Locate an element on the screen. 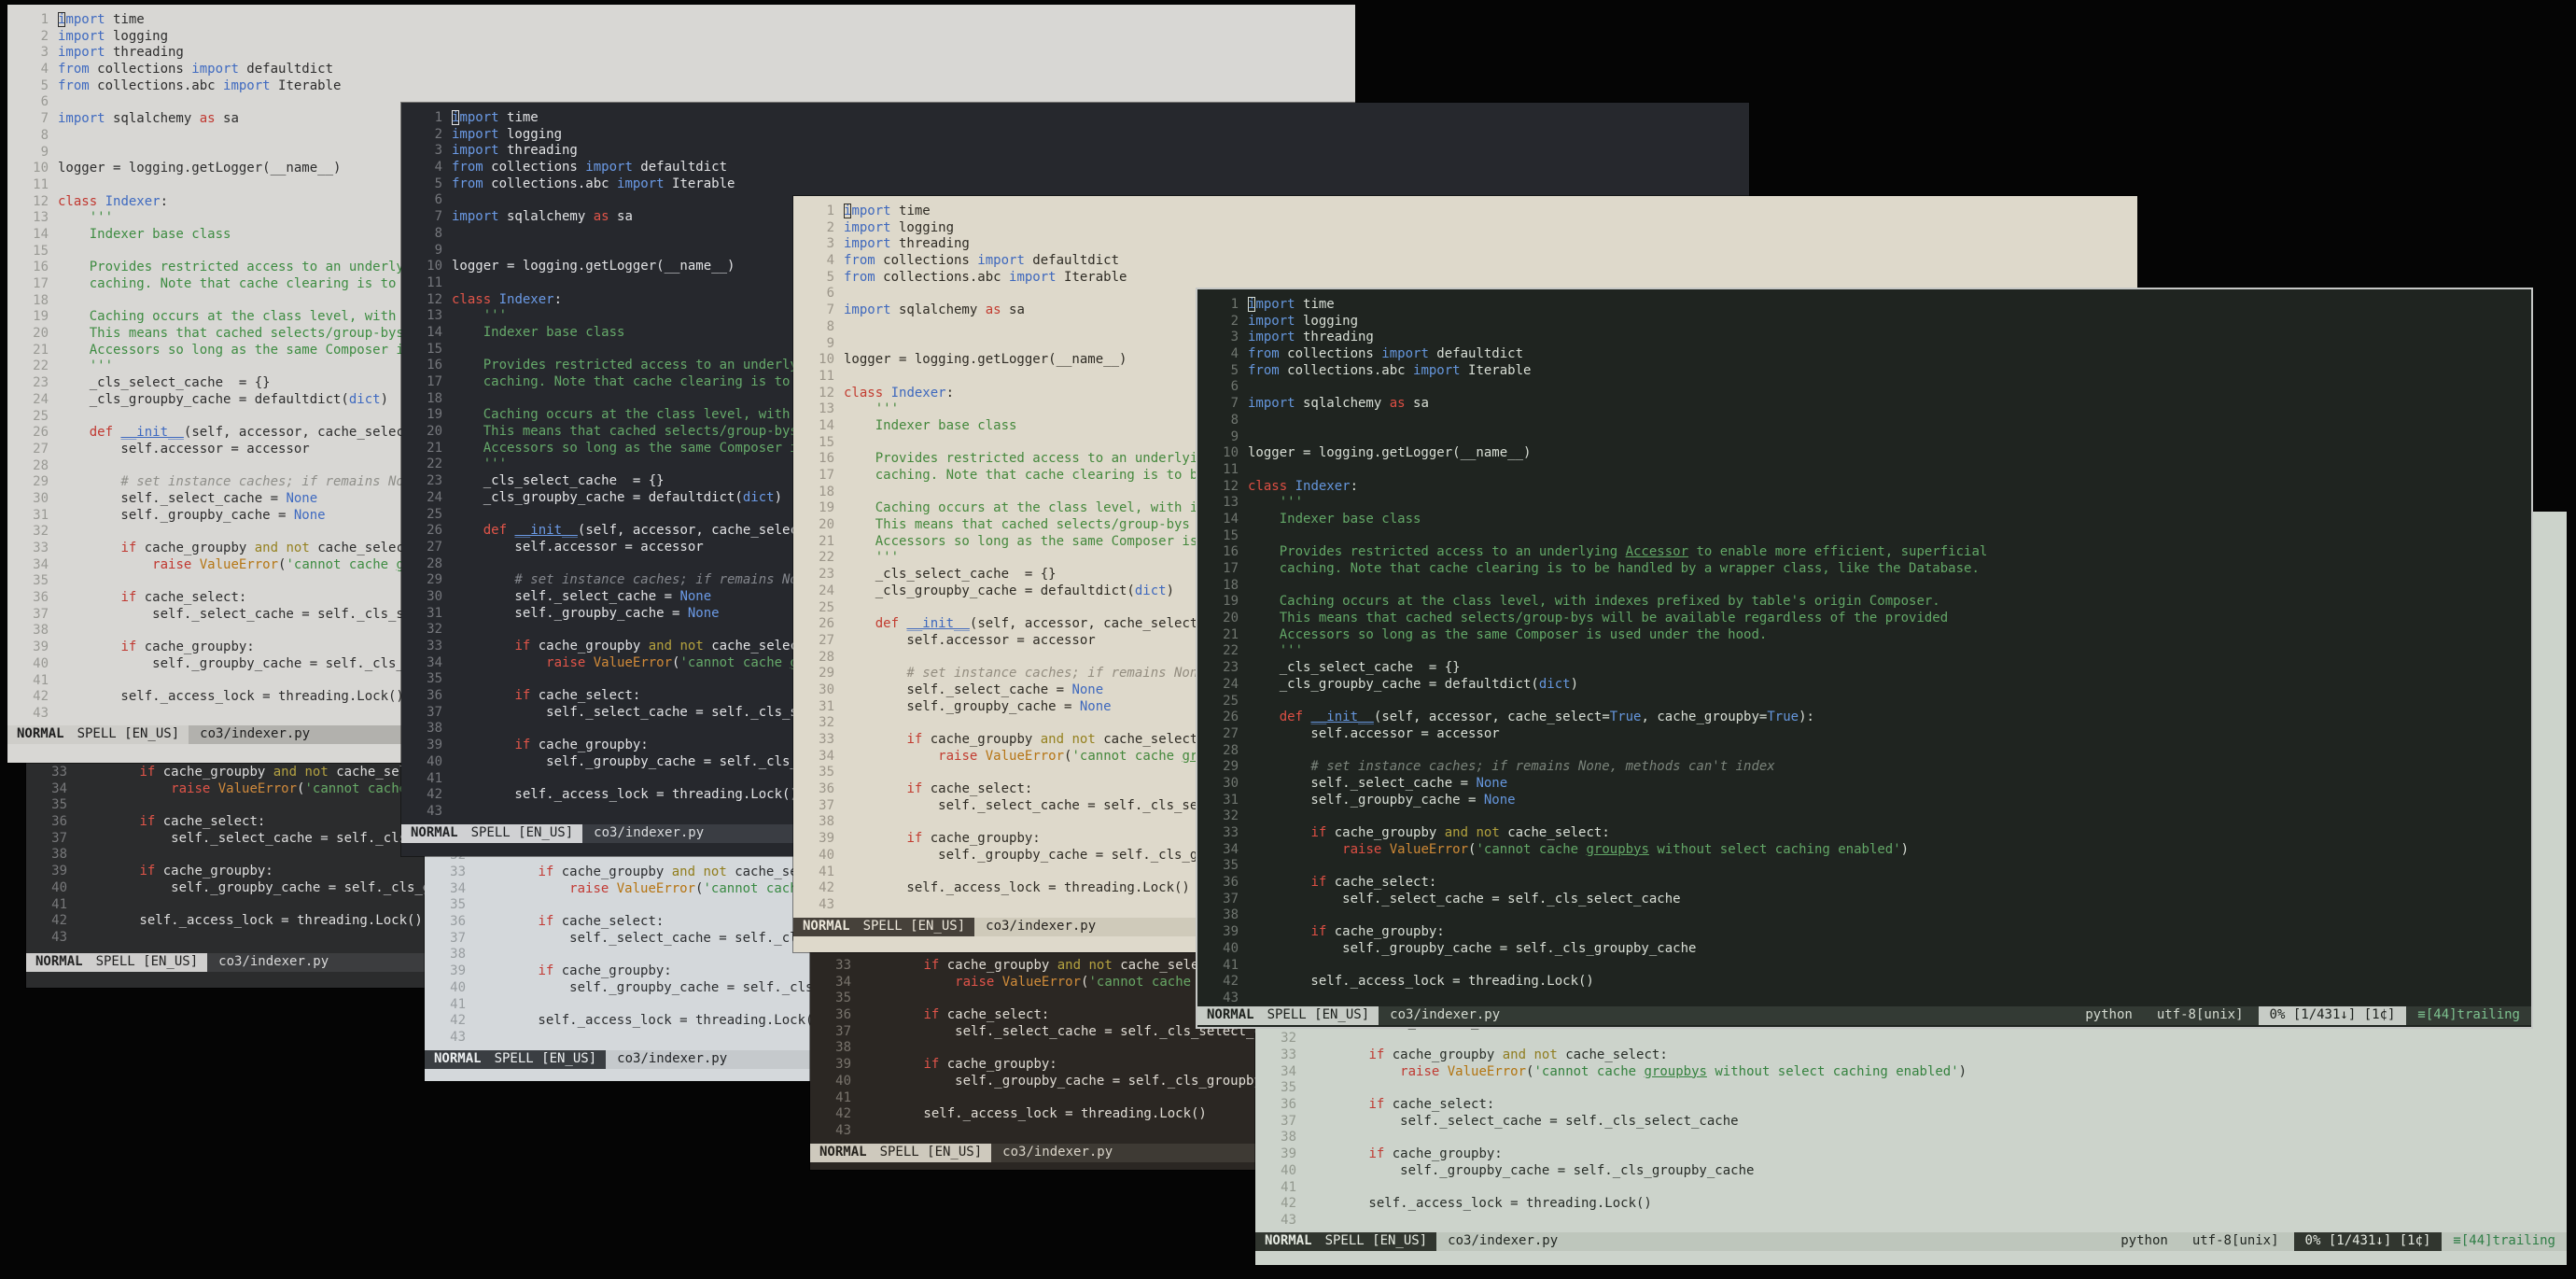  line-number: 16 is located at coordinates (1231, 552).